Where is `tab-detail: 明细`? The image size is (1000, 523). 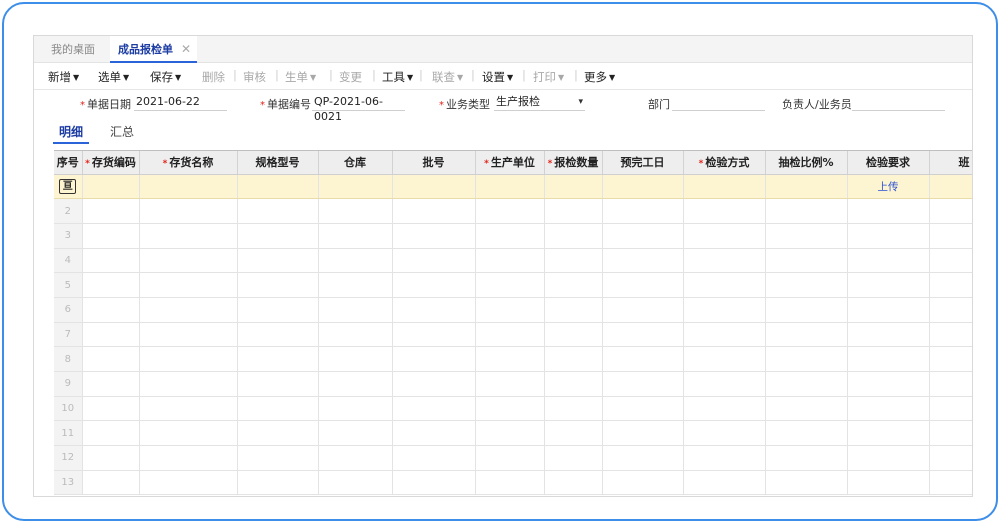 tab-detail: 明细 is located at coordinates (71, 133).